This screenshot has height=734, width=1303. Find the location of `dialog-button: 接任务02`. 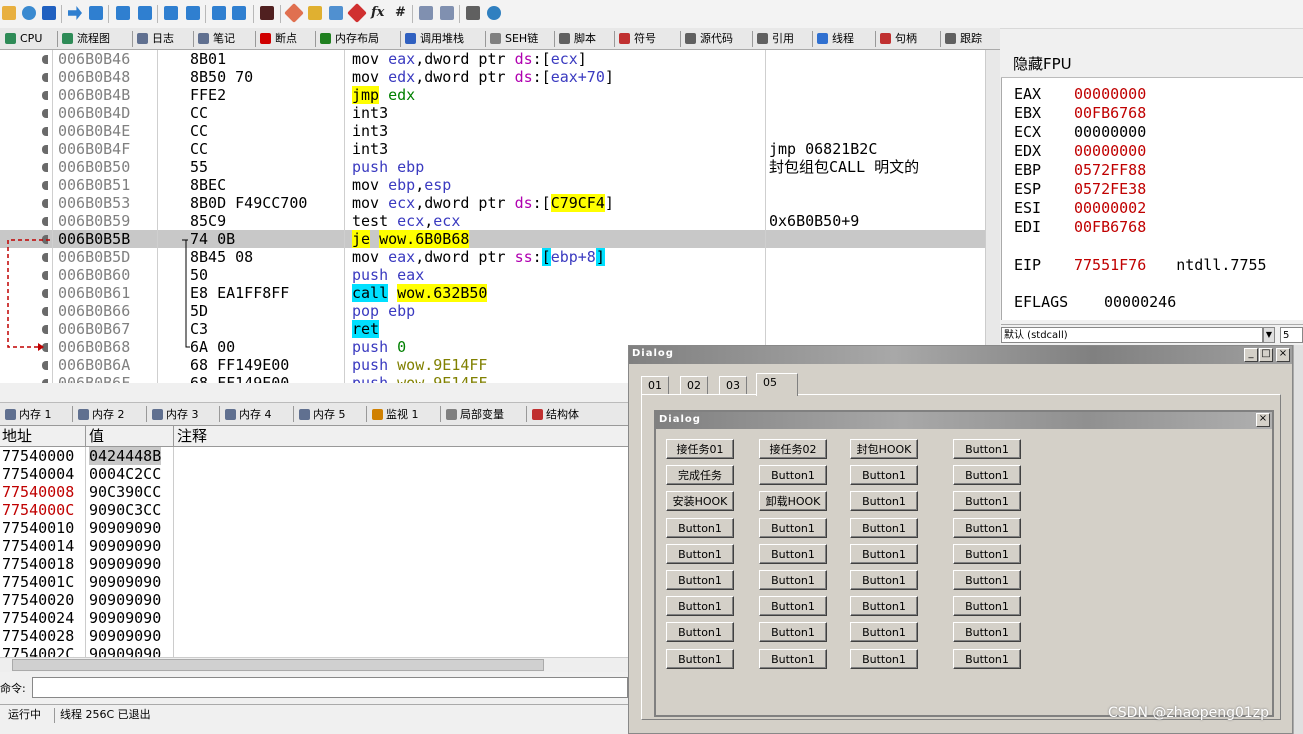

dialog-button: 接任务02 is located at coordinates (793, 449).